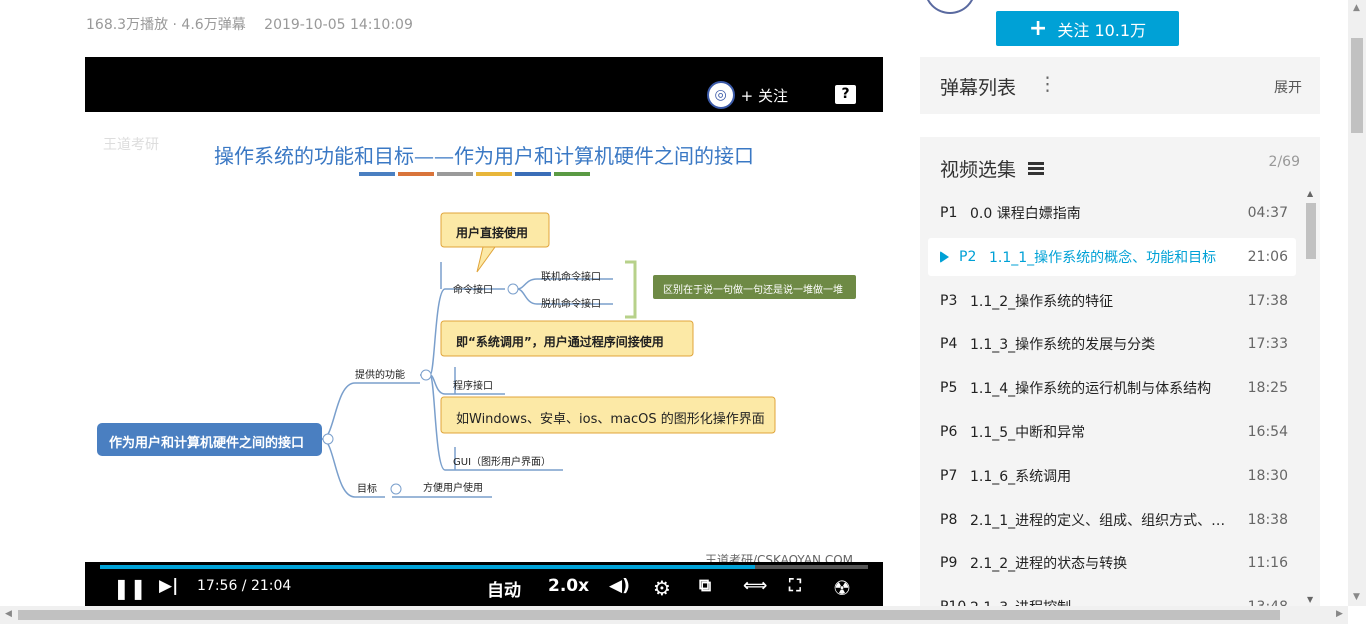  I want to click on episode-item: P2 1.1_1_操作系统的概念、功能和目标 21:06, so click(1112, 256).